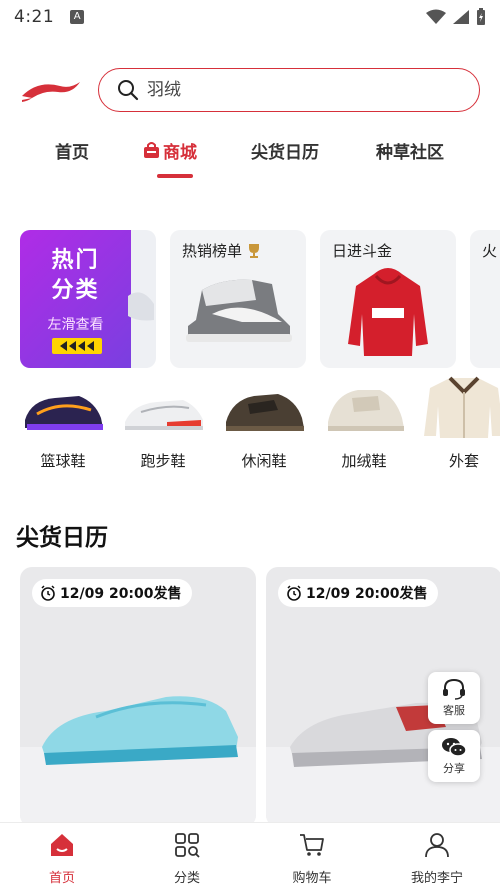 This screenshot has height=888, width=500. I want to click on status-time: 4:21, so click(34, 17).